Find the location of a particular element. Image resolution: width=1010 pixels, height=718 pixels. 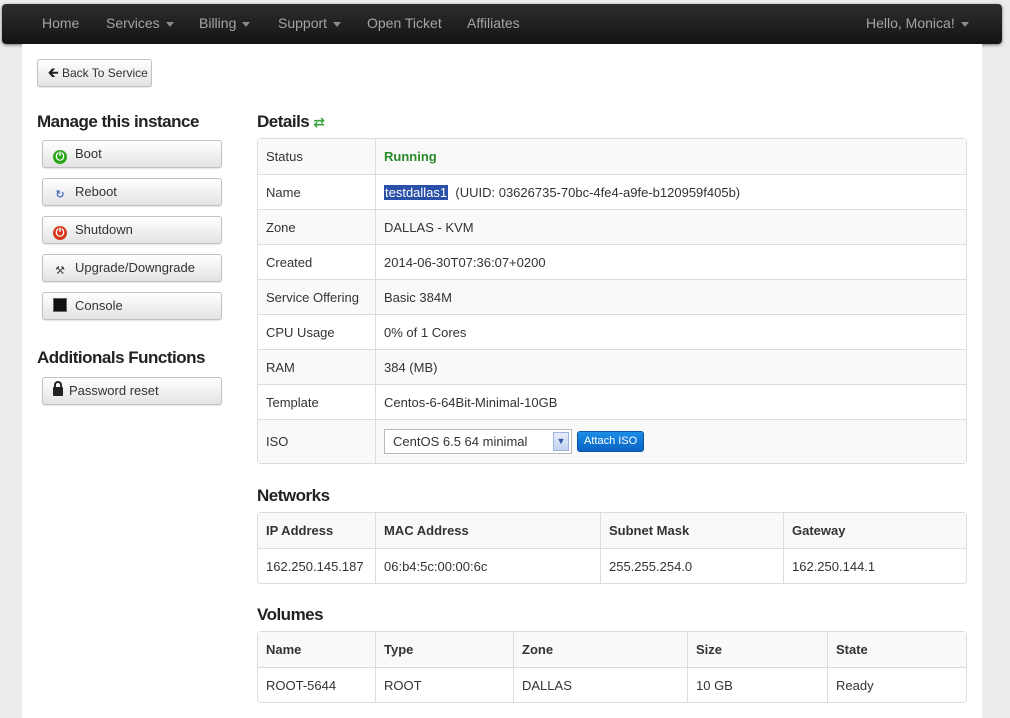

nav-billing-label: Billing is located at coordinates (218, 23).